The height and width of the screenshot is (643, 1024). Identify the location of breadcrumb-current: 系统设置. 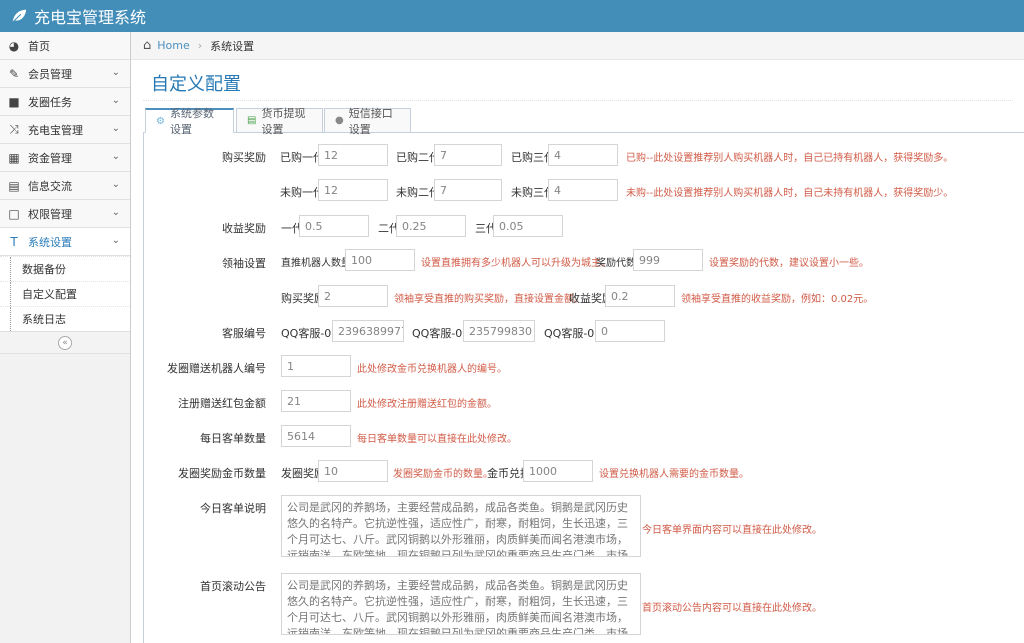
(232, 46).